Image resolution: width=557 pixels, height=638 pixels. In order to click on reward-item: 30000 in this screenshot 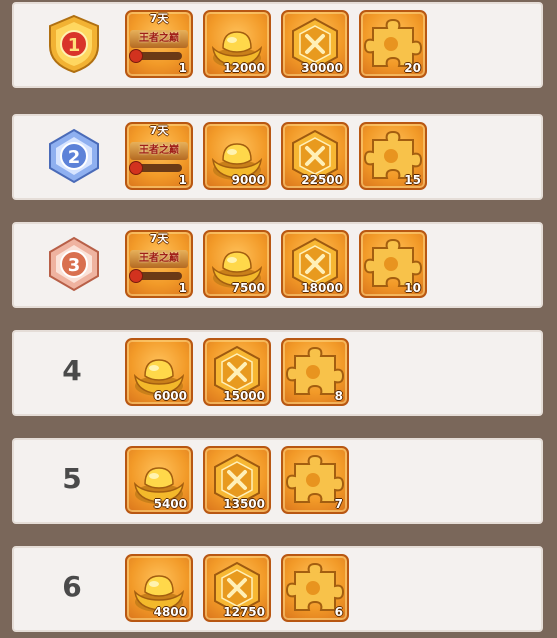, I will do `click(315, 44)`.